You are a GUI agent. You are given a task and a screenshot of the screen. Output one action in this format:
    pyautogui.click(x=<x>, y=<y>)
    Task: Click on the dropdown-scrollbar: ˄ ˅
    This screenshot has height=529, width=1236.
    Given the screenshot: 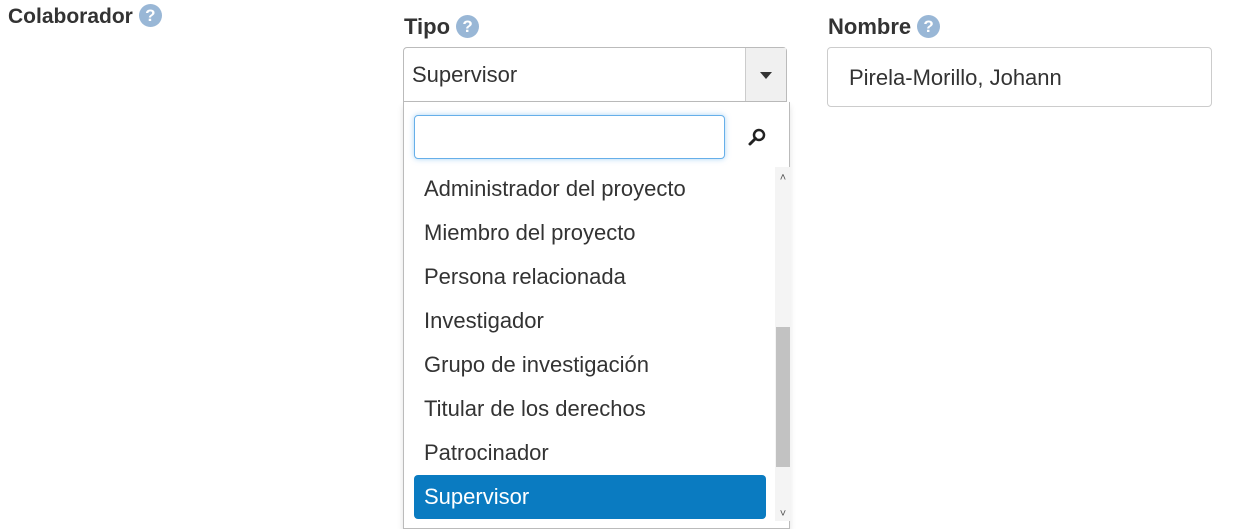 What is the action you would take?
    pyautogui.click(x=783, y=344)
    